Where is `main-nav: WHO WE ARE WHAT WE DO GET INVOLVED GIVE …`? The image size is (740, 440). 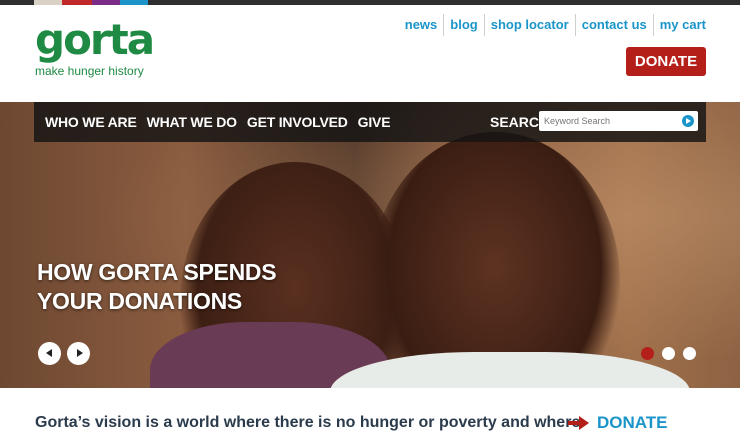
main-nav: WHO WE ARE WHAT WE DO GET INVOLVED GIVE … is located at coordinates (370, 122).